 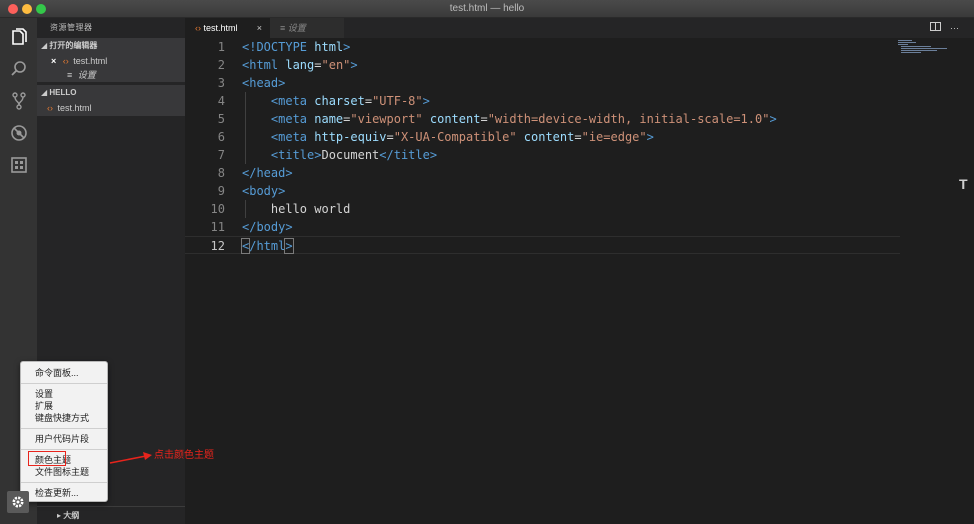 I want to click on code-token: "ie=edge", so click(x=614, y=137).